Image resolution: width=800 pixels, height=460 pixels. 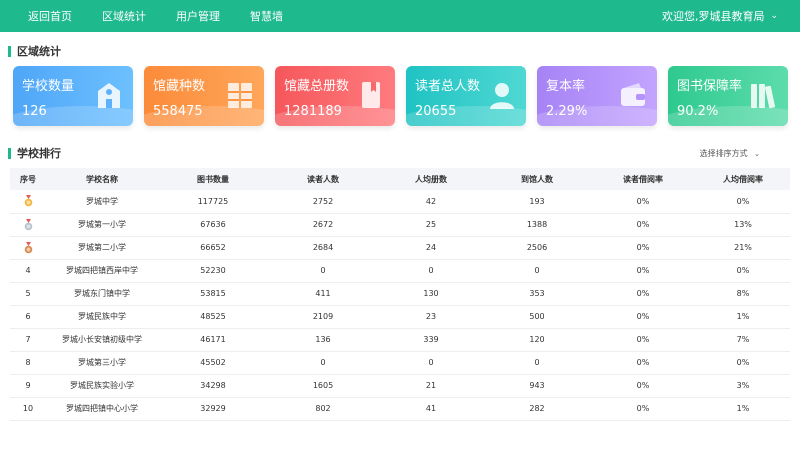 I want to click on school-name-cell: 罗城东门镇中学, so click(x=102, y=294).